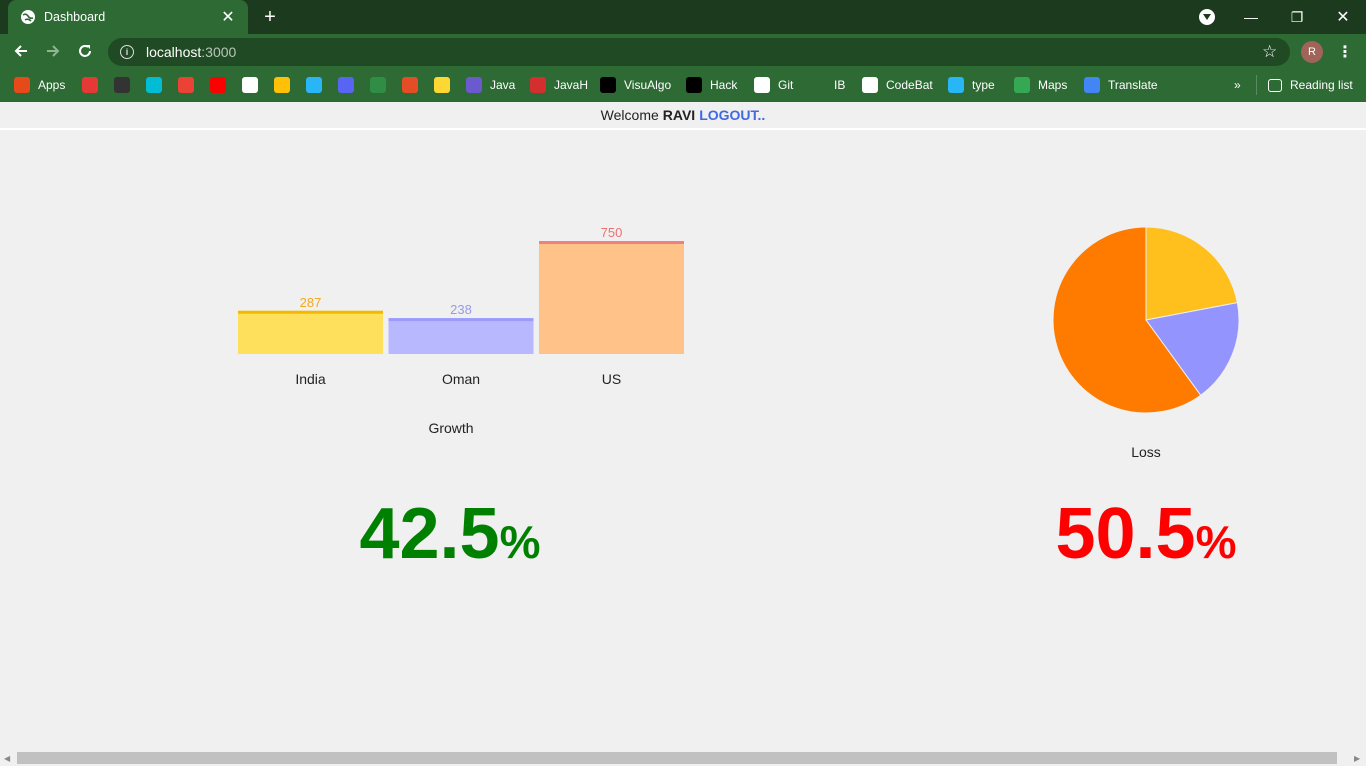 This screenshot has height=766, width=1366. Describe the element at coordinates (250, 85) in the screenshot. I see `amazon-icon` at that location.